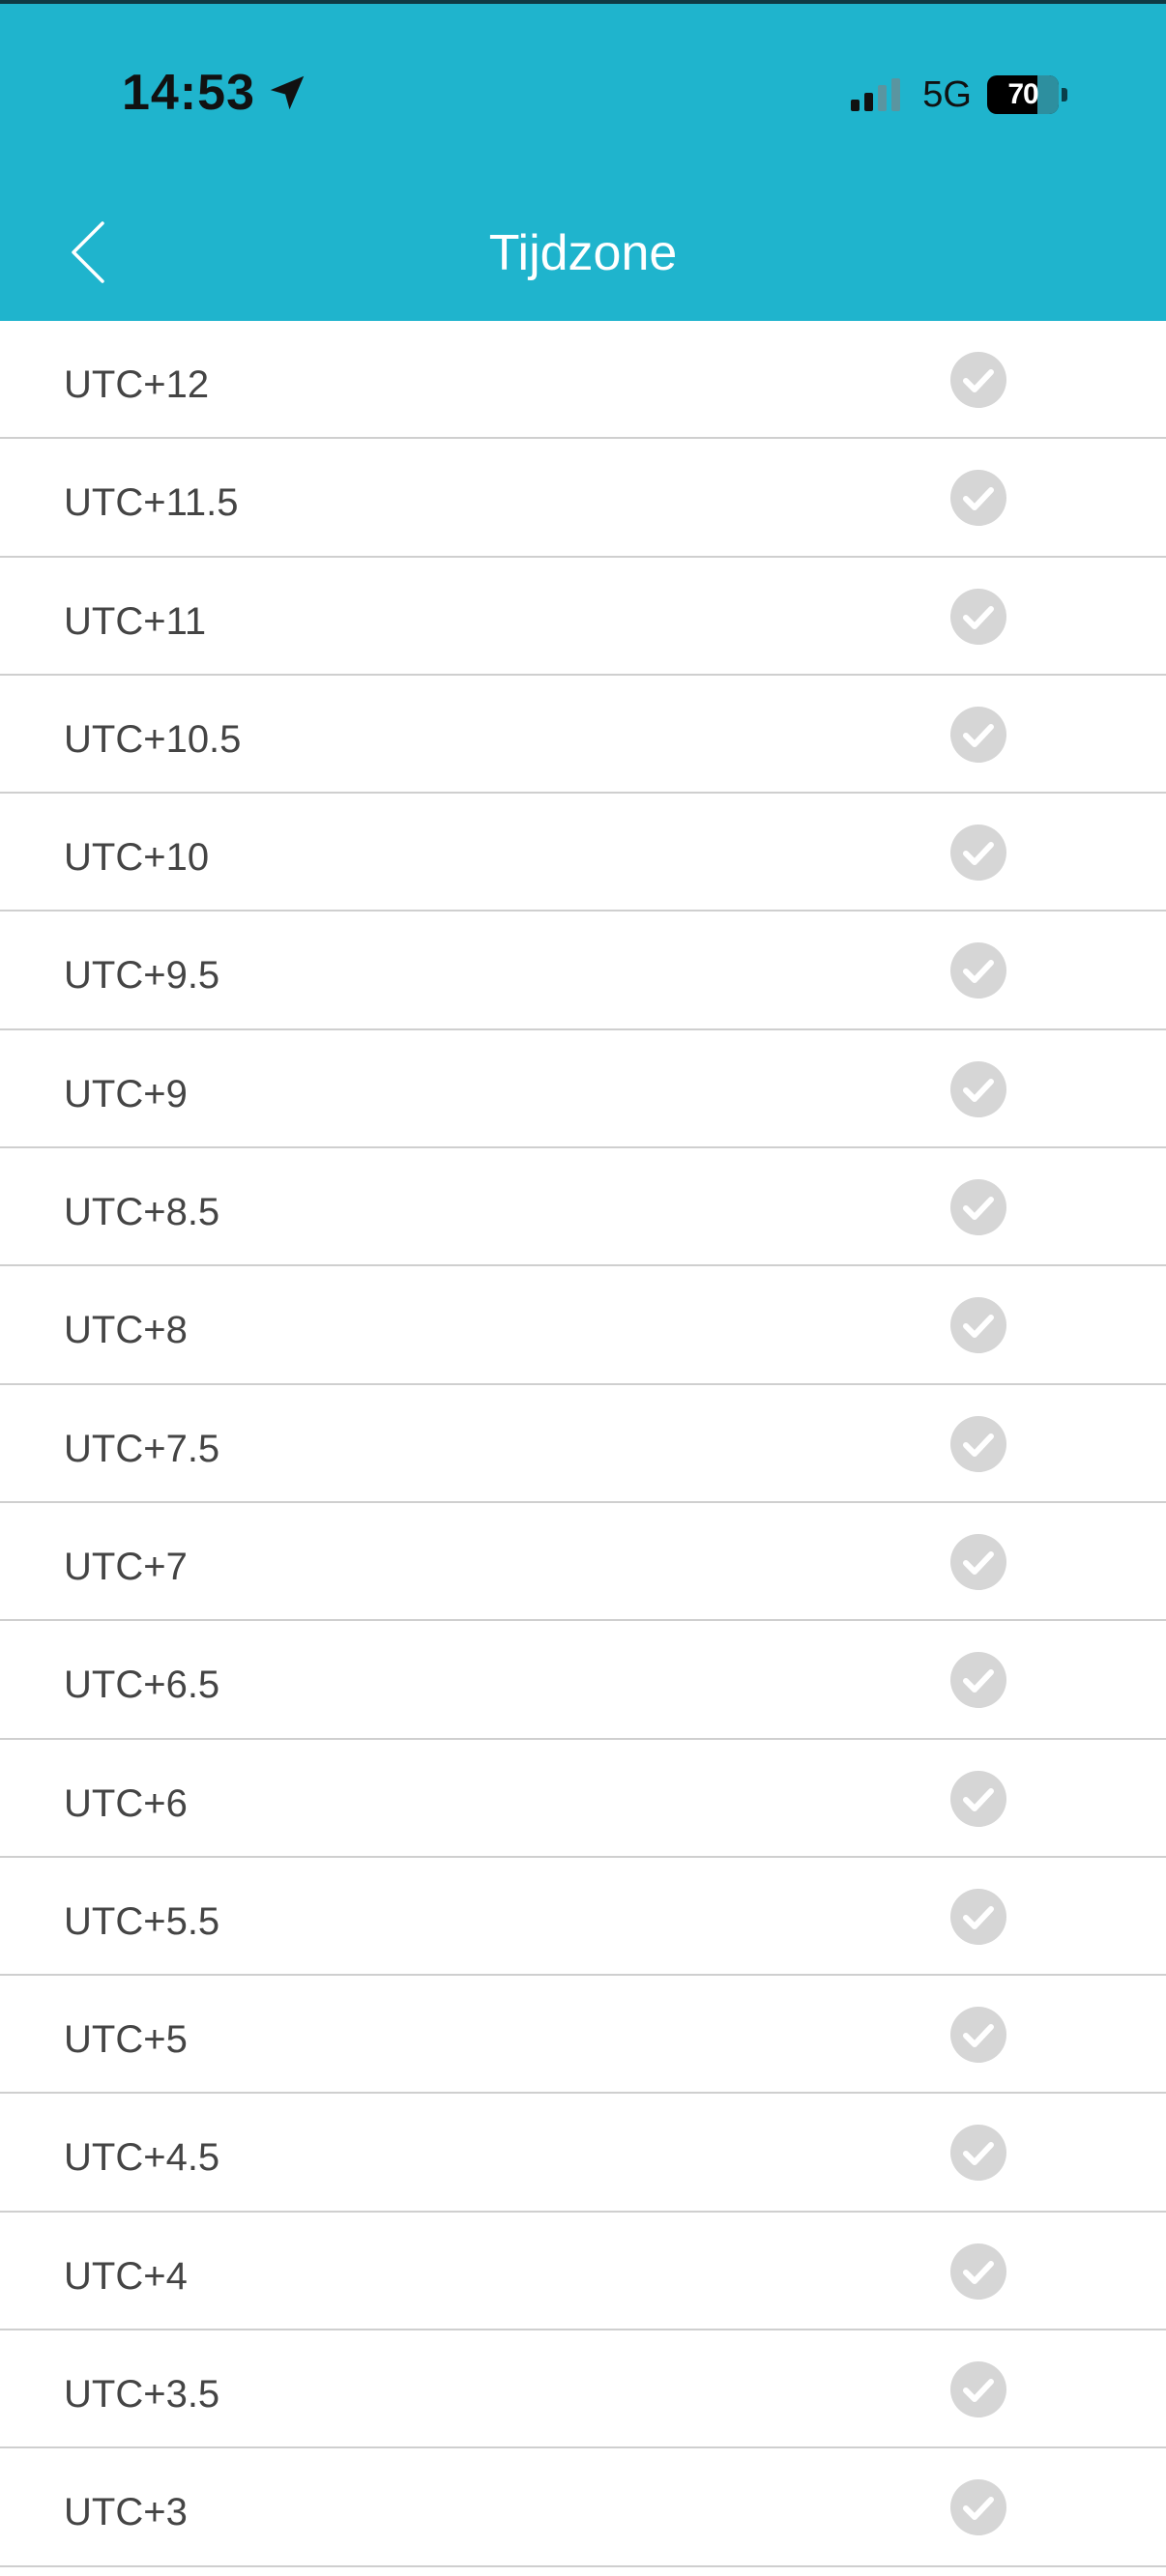 This screenshot has width=1166, height=2576. I want to click on timezone-row: UTC+3, so click(583, 2507).